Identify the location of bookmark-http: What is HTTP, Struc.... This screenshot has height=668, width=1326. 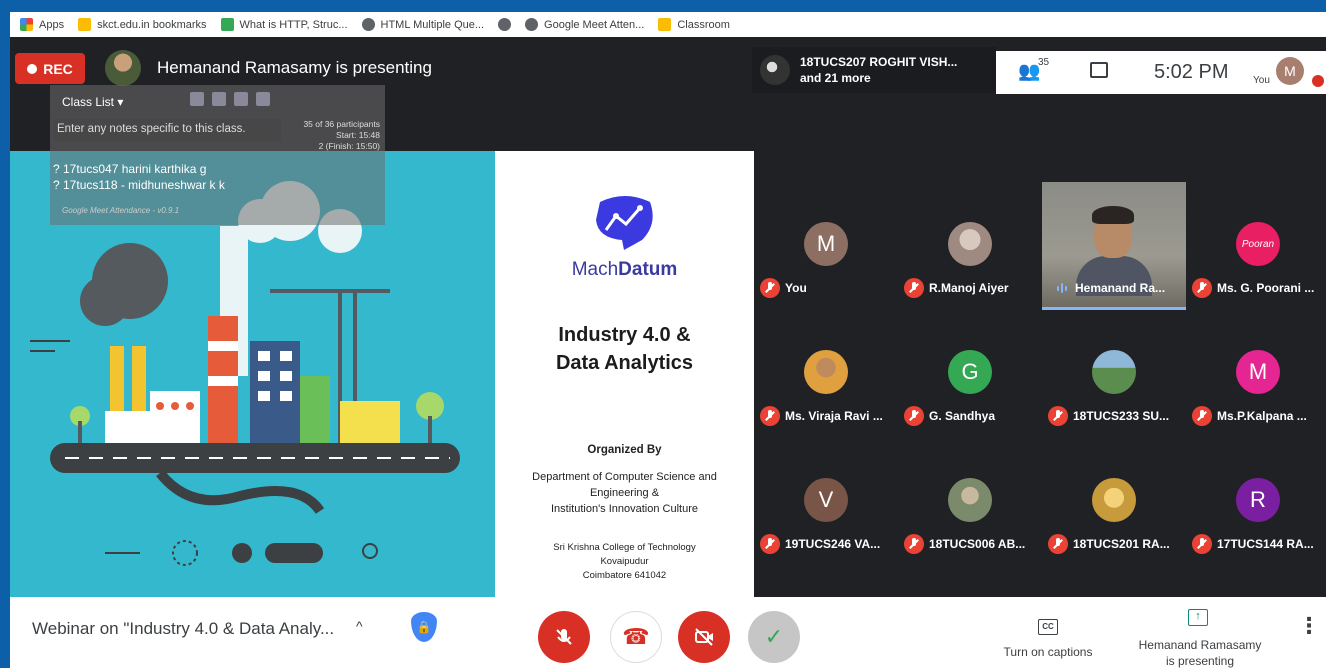
(284, 24).